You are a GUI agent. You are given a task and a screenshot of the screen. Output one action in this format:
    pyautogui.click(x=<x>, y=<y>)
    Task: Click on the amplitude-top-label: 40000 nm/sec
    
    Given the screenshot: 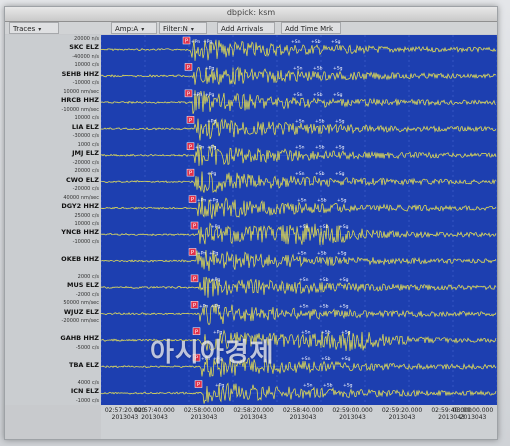 What is the action you would take?
    pyautogui.click(x=81, y=197)
    